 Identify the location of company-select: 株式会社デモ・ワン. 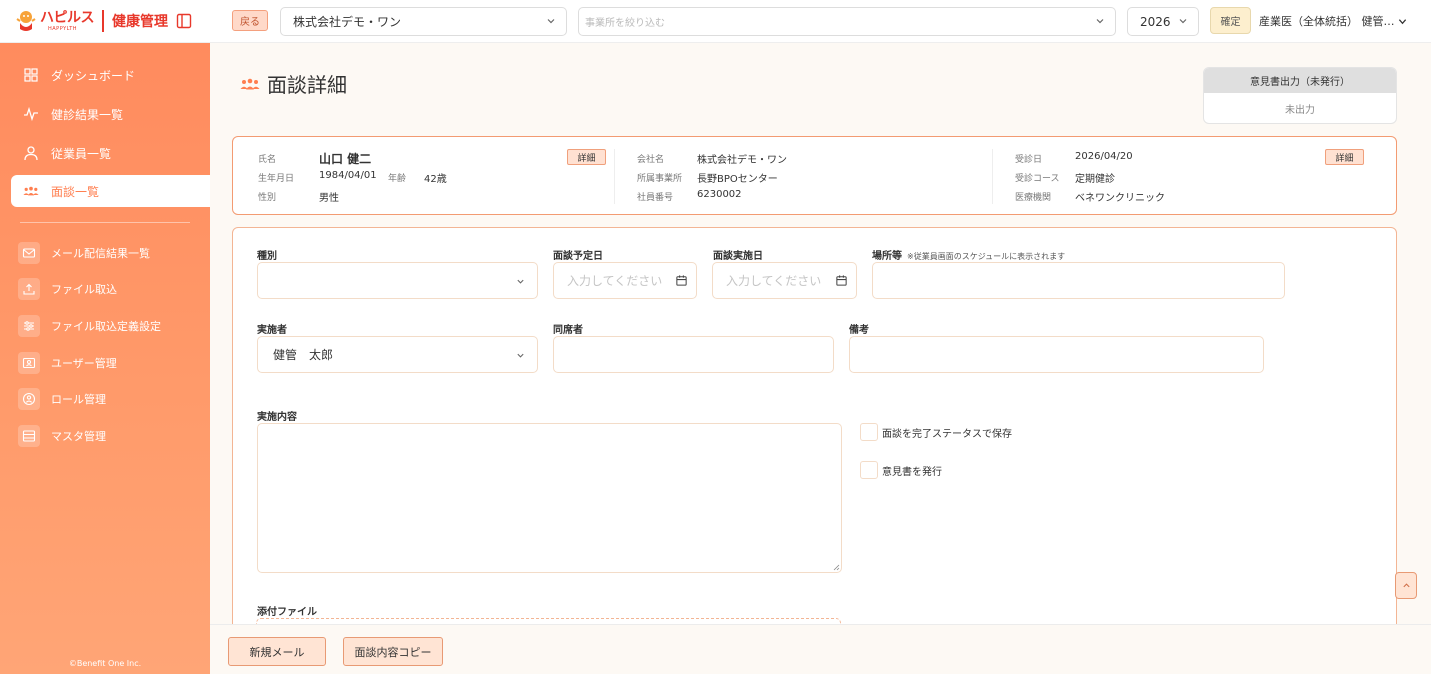
(423, 21).